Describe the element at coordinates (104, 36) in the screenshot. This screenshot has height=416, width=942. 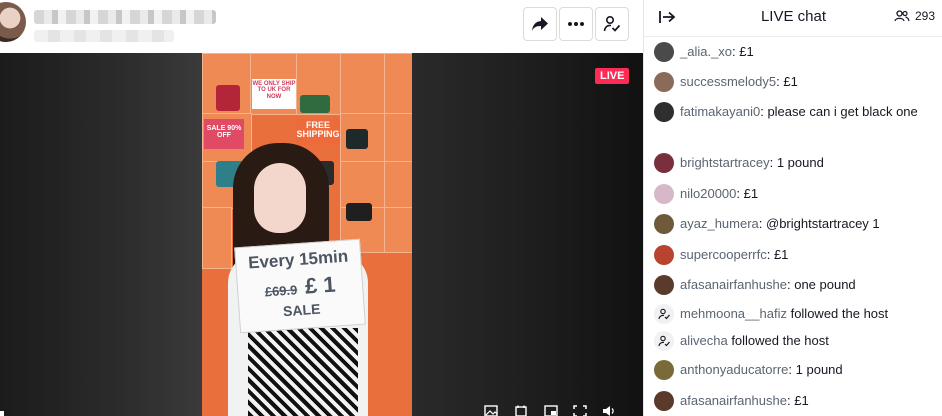
I see `host-subtitle-blurred` at that location.